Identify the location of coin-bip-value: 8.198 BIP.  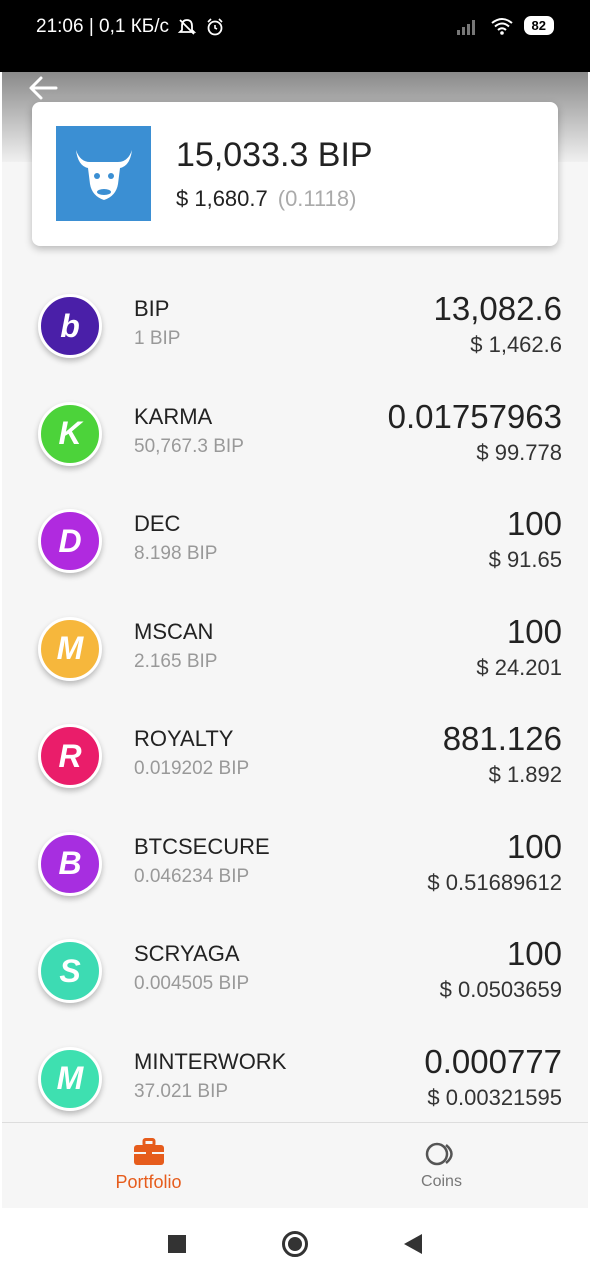
(176, 553).